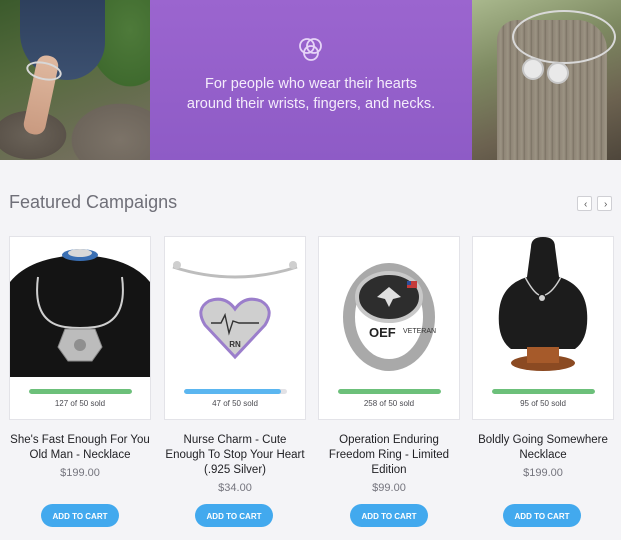 The image size is (621, 540). Describe the element at coordinates (389, 307) in the screenshot. I see `product-image-veteran-ring: OEF VETERAN` at that location.